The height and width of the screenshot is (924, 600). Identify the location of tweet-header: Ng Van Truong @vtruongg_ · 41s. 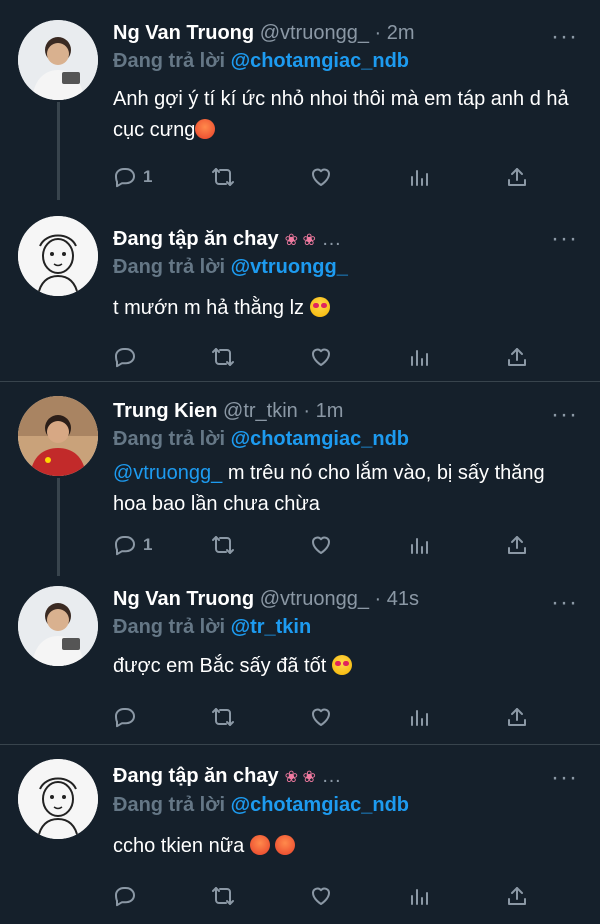
(266, 599).